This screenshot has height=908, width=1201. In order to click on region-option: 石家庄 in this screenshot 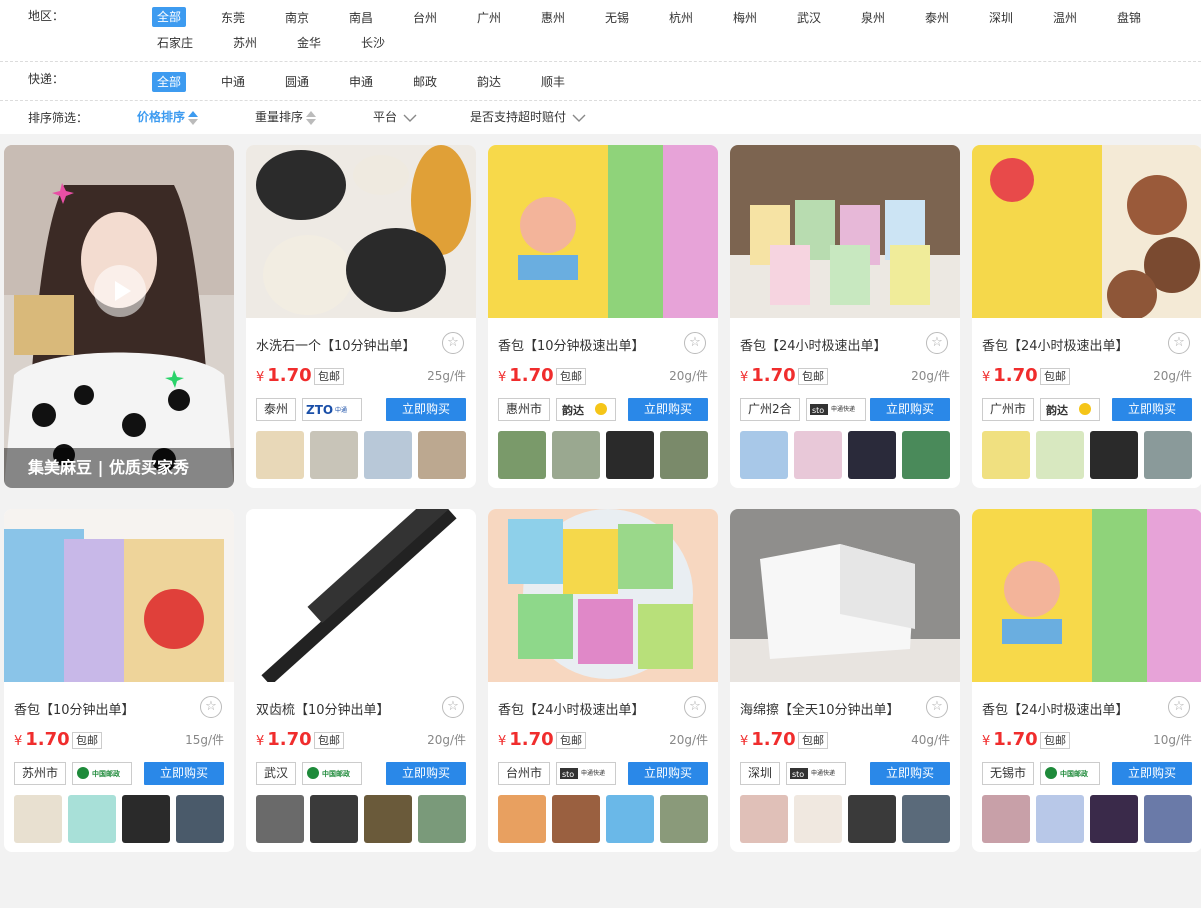, I will do `click(175, 43)`.